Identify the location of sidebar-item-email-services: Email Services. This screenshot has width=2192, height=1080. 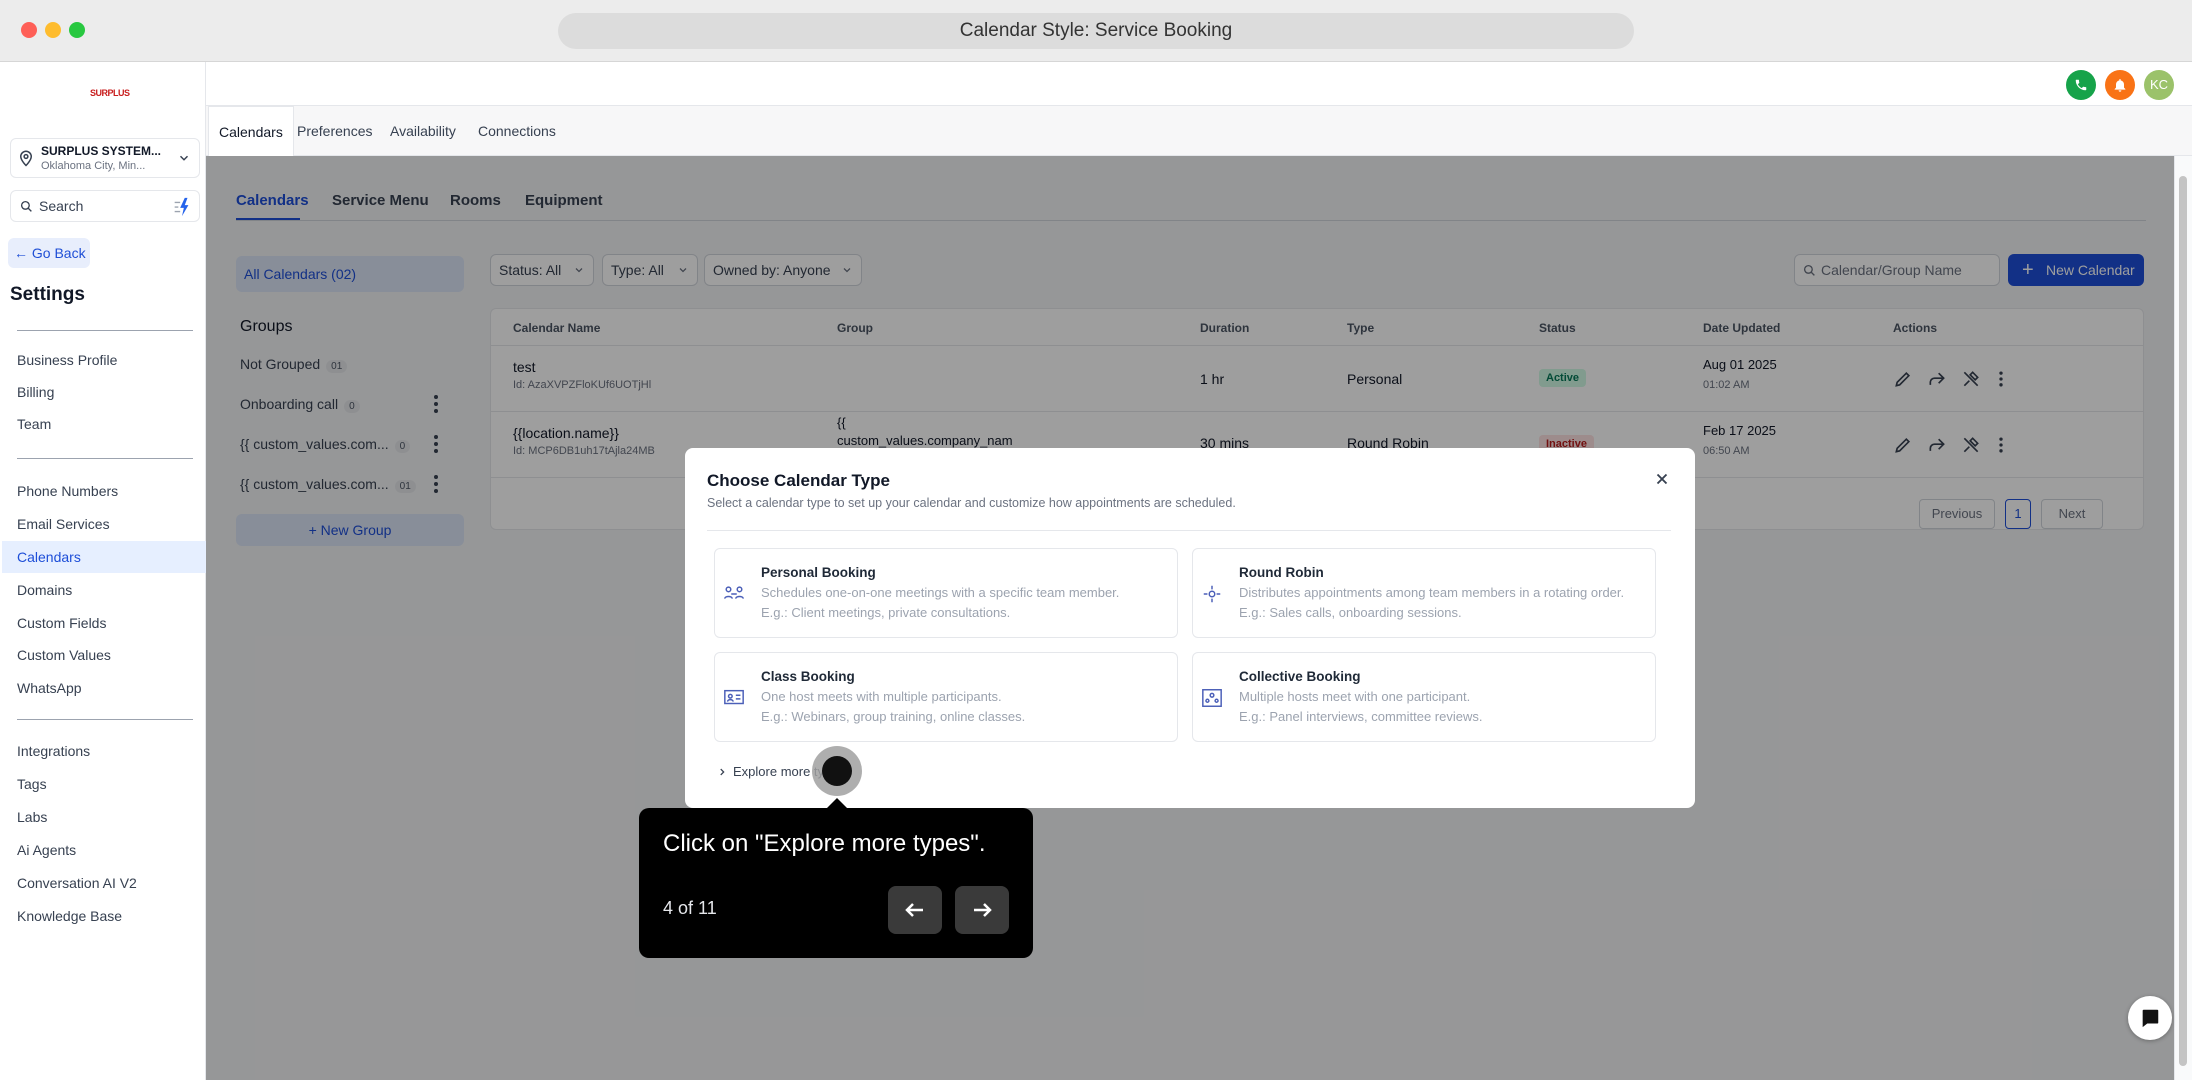
(104, 524).